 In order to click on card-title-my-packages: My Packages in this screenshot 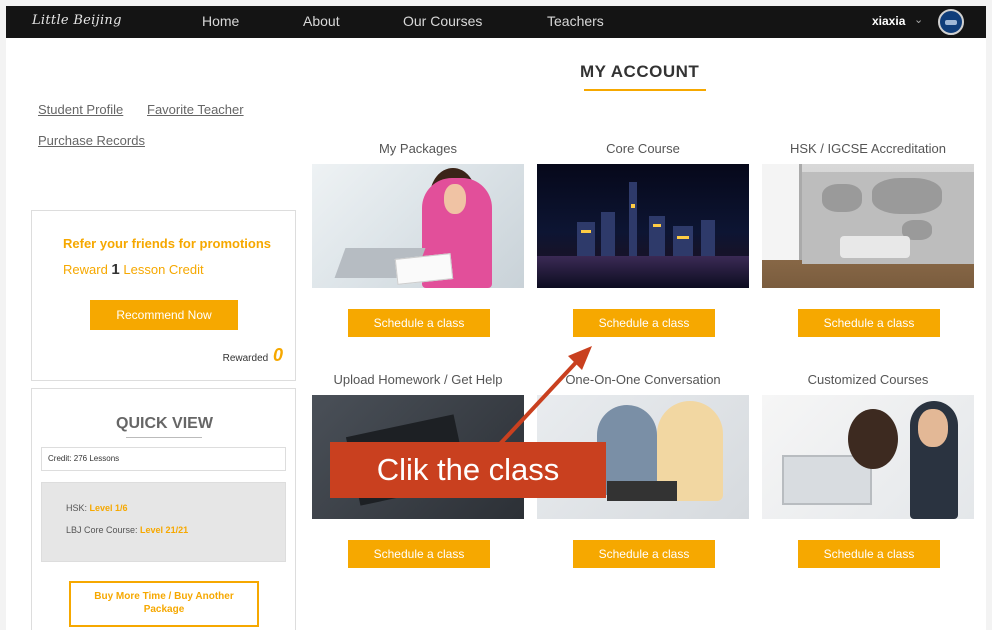, I will do `click(418, 148)`.